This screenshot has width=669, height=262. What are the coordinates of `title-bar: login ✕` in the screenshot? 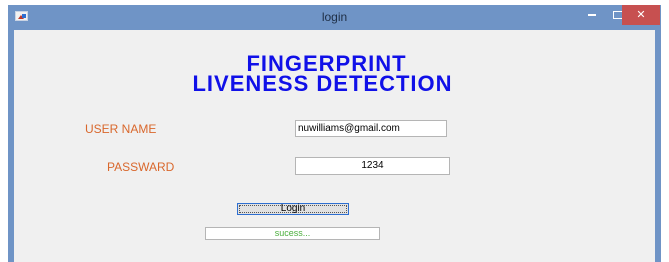 It's located at (334, 17).